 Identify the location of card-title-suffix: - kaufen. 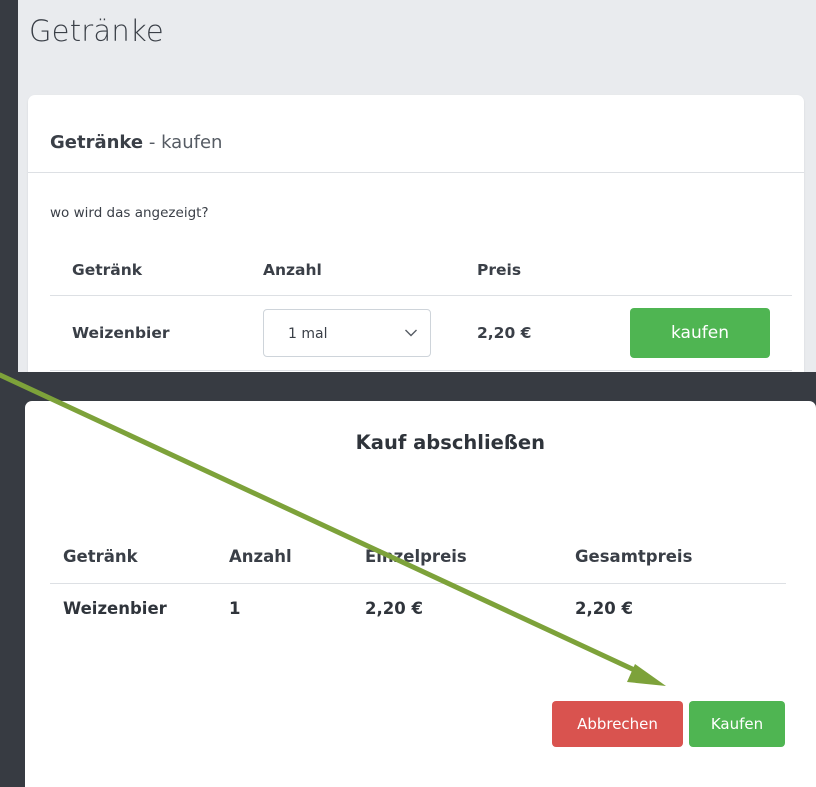
(183, 142).